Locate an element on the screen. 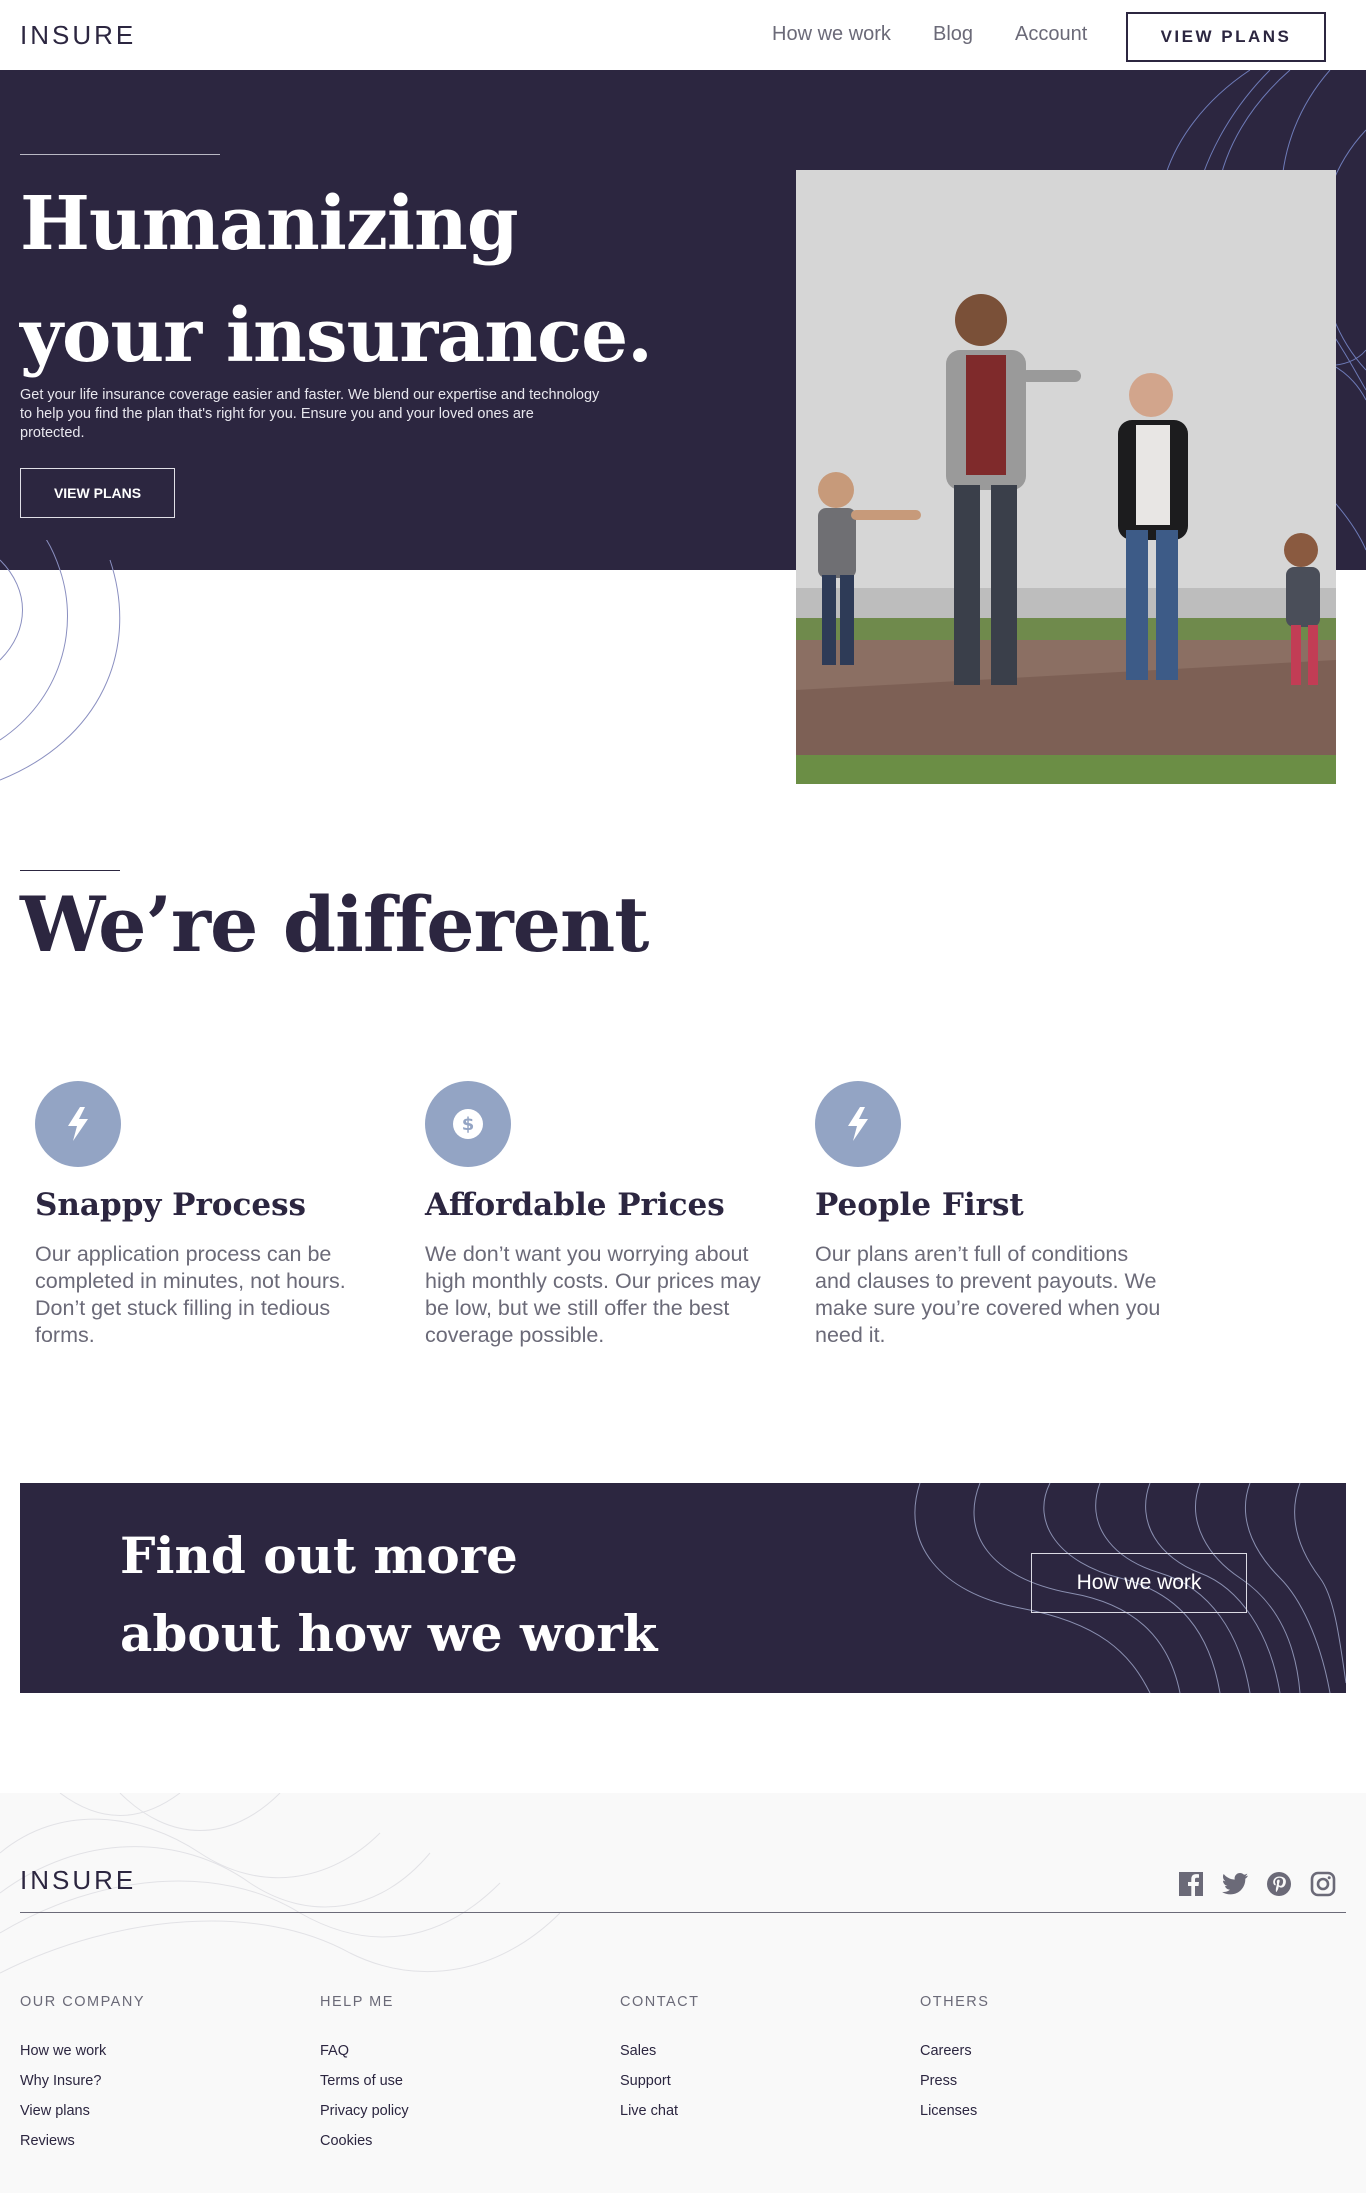 The image size is (1366, 2193). footer-link-careers: Careers is located at coordinates (1070, 2058).